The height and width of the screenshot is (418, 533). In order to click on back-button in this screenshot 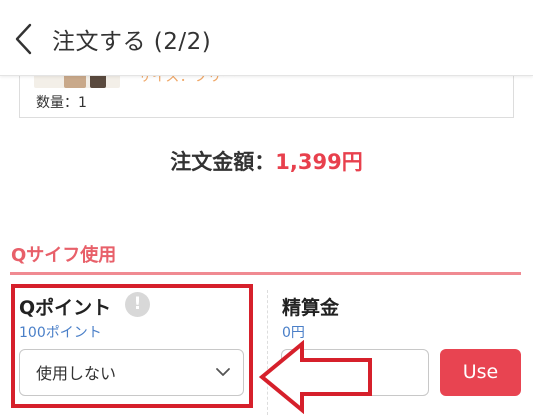, I will do `click(25, 39)`.